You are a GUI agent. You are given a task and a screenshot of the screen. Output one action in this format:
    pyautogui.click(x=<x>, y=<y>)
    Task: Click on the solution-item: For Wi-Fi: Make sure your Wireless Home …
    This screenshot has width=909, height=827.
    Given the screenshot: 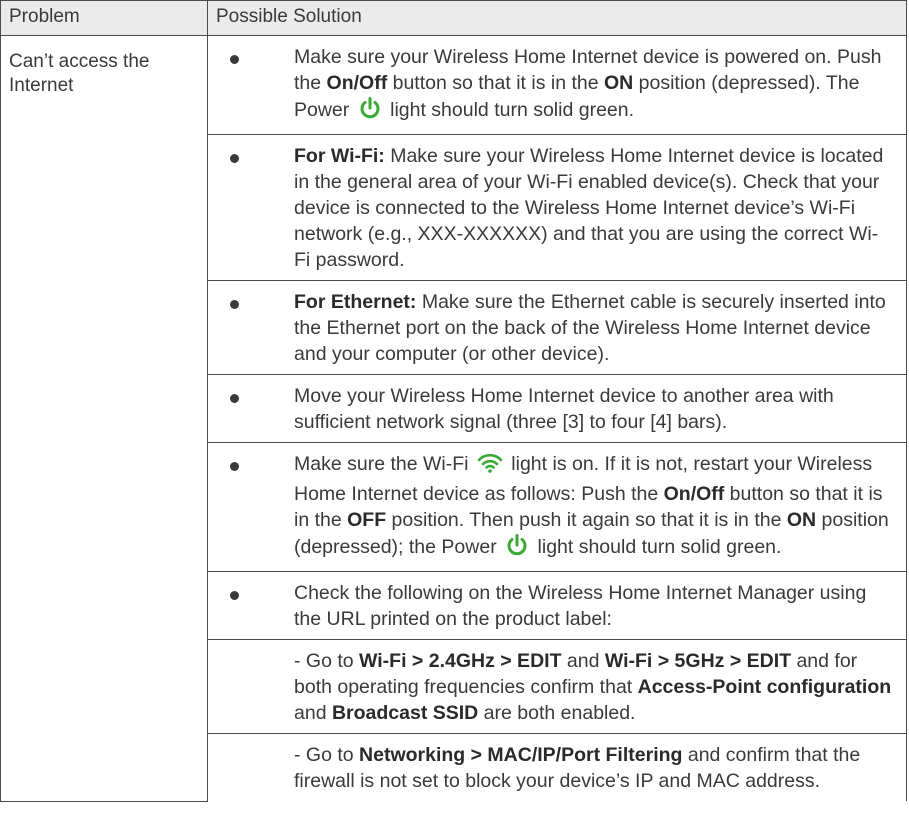 What is the action you would take?
    pyautogui.click(x=557, y=207)
    